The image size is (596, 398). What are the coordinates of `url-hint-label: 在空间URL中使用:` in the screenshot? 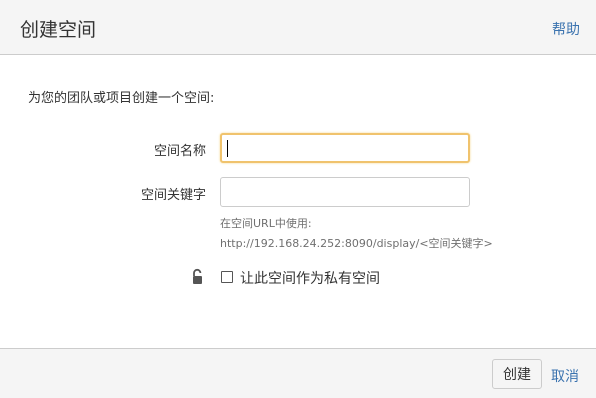 It's located at (266, 223).